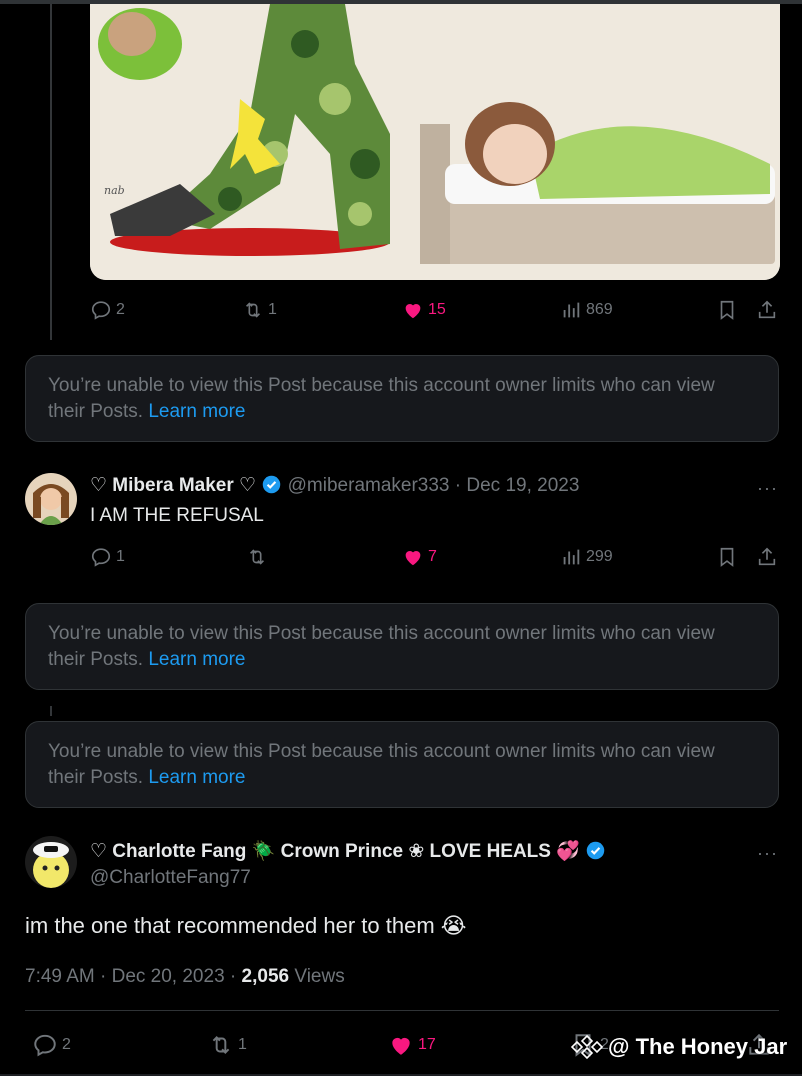  I want to click on watermark-text: @ The Honey Jar, so click(698, 1046).